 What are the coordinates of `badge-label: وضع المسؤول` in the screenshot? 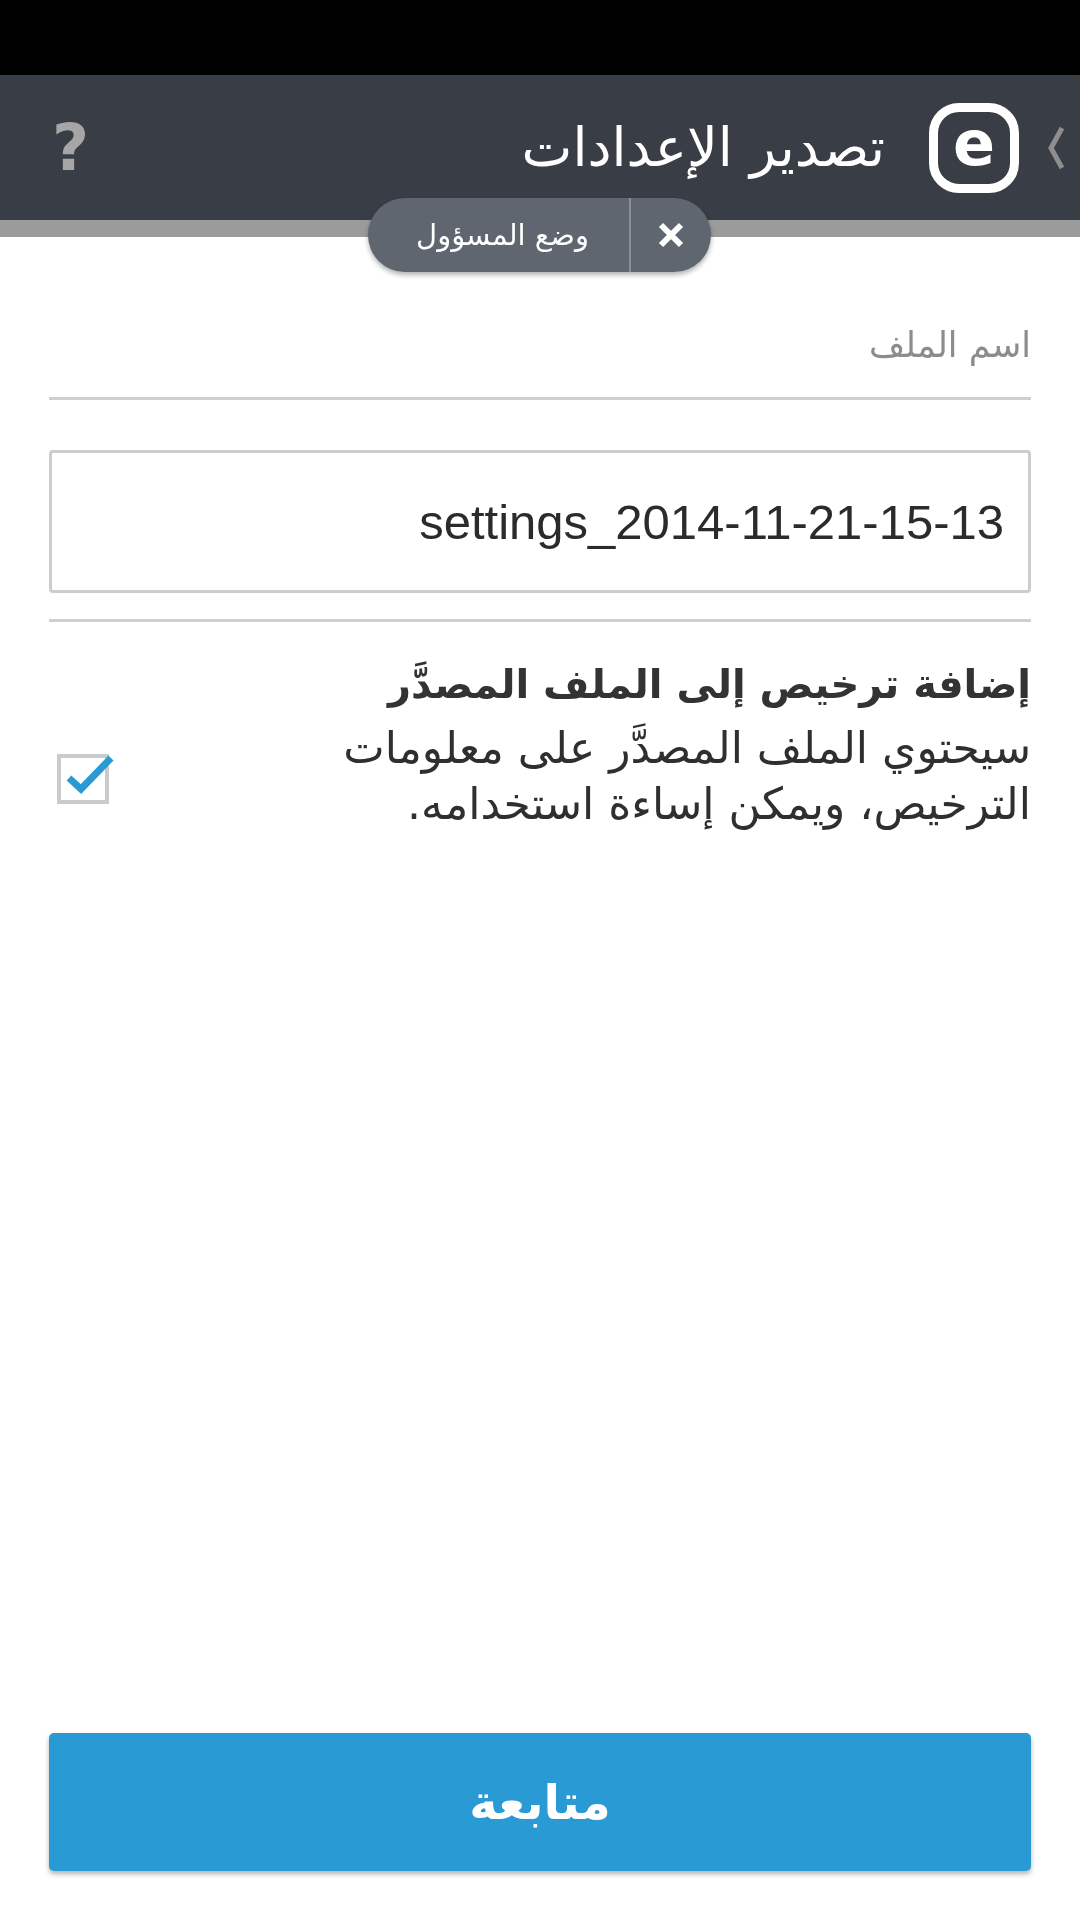 It's located at (502, 235).